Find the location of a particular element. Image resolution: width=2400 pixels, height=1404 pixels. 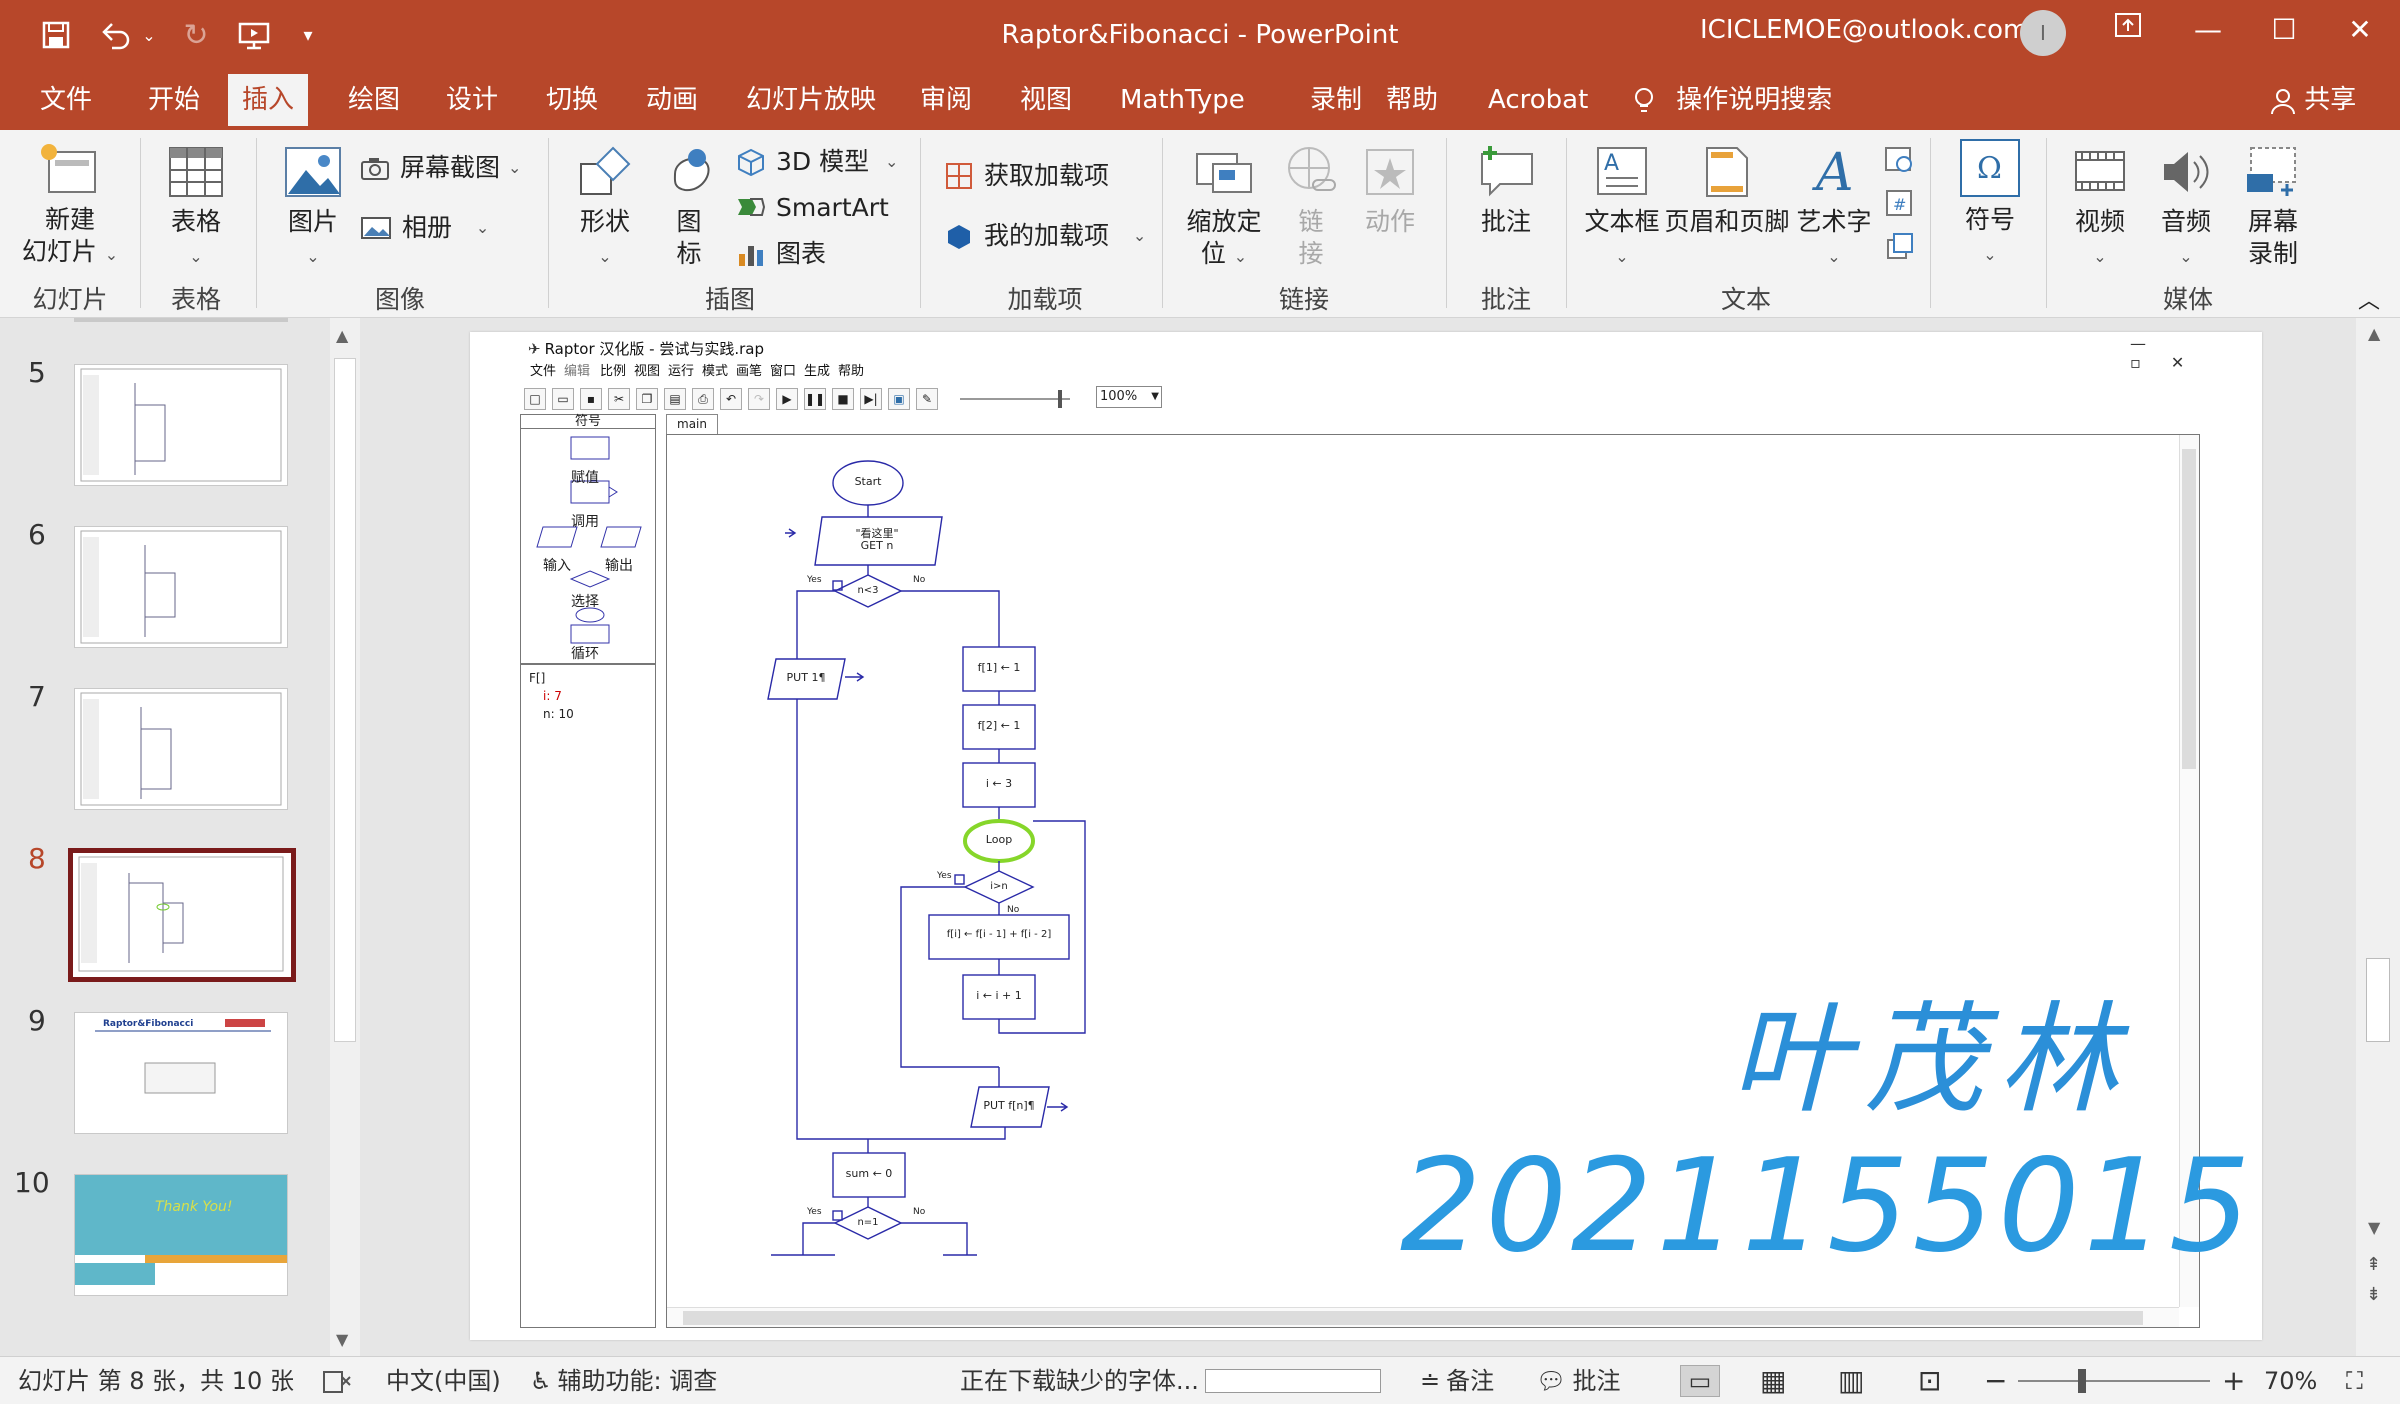

svg-text: Ω is located at coordinates (1989, 168).